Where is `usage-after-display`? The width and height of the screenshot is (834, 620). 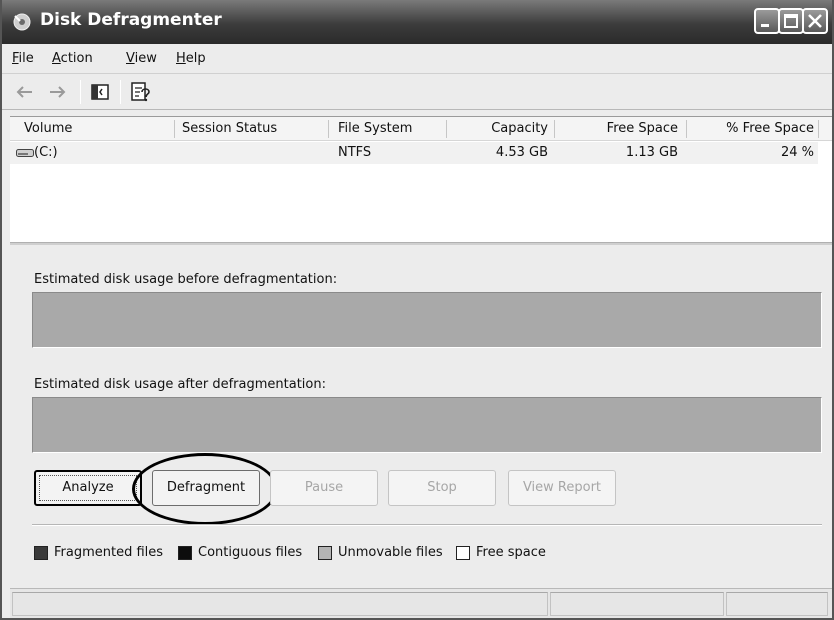
usage-after-display is located at coordinates (427, 425).